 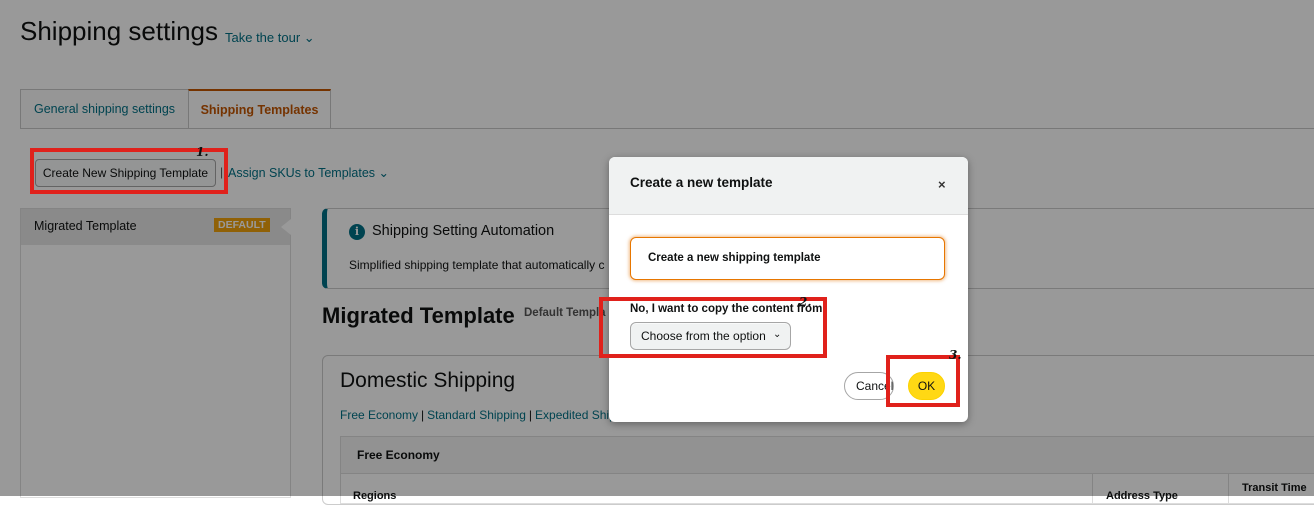 I want to click on step-number-2: 2., so click(x=805, y=302).